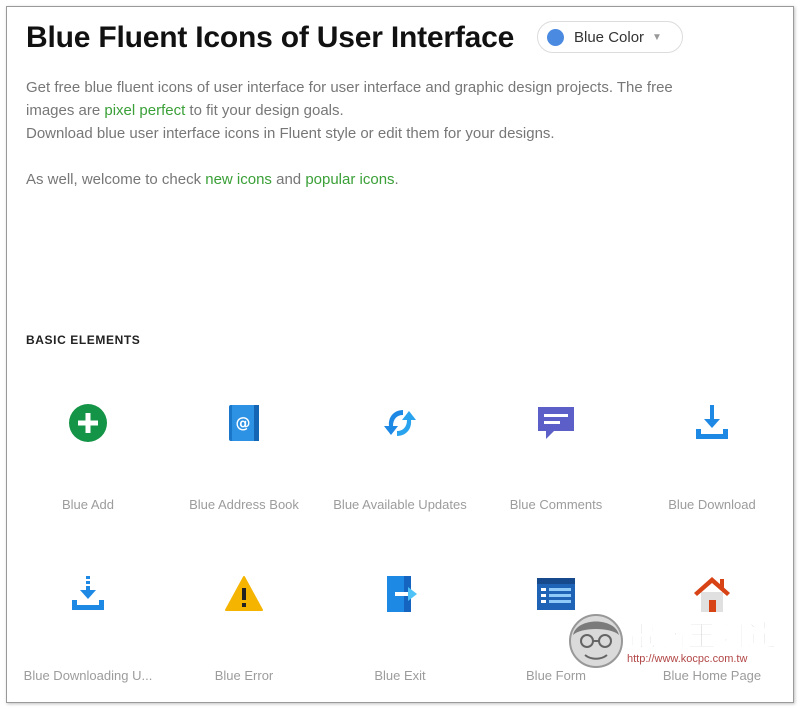 This screenshot has width=800, height=709. I want to click on exit-icon, so click(400, 594).